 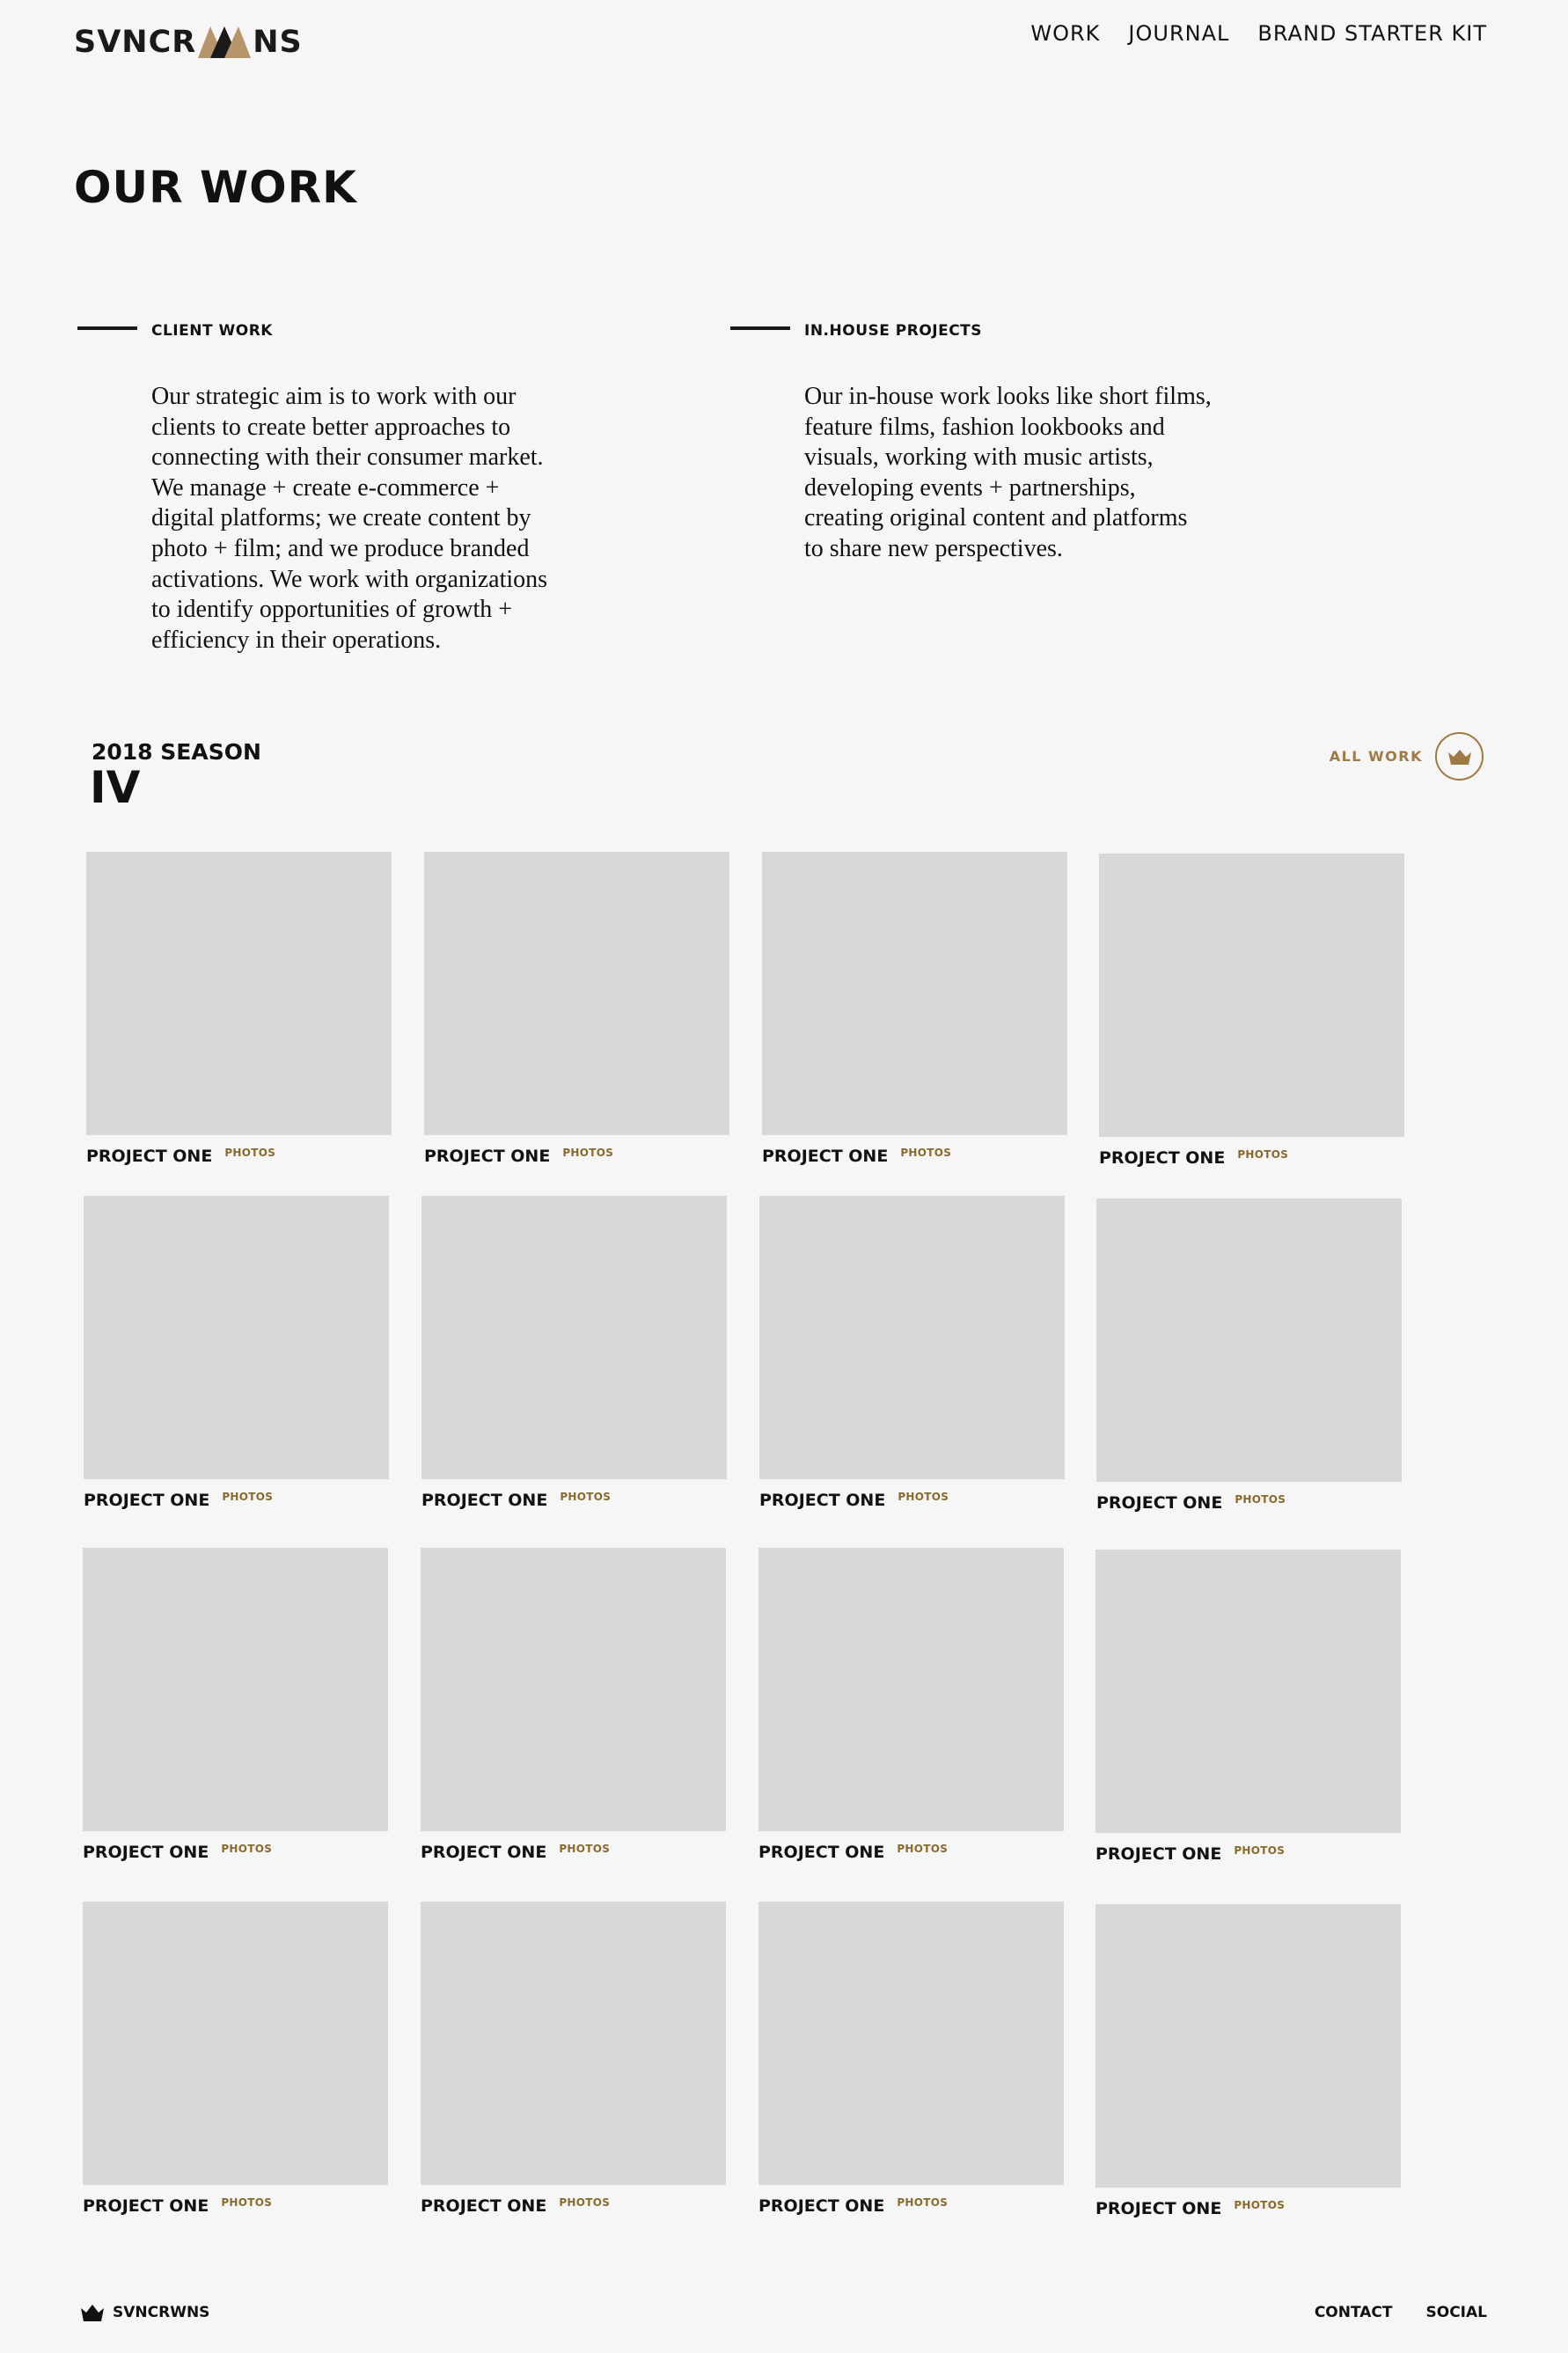 What do you see at coordinates (278, 42) in the screenshot?
I see `logo-text-right: NS` at bounding box center [278, 42].